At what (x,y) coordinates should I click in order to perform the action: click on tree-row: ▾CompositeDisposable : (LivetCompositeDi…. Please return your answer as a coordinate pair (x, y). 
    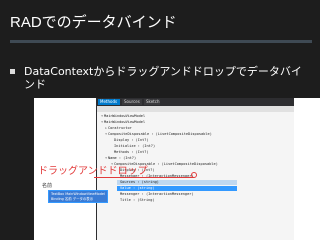
    Looking at the image, I should click on (158, 134).